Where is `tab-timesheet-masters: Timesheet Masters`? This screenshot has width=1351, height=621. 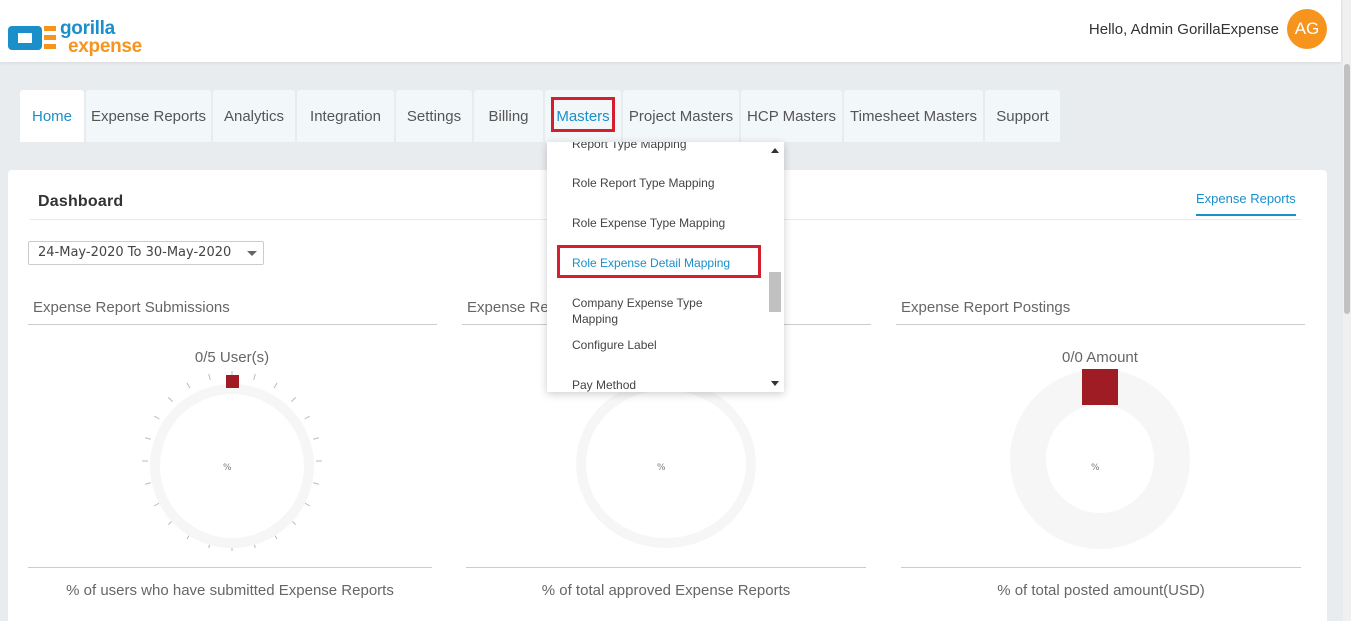 tab-timesheet-masters: Timesheet Masters is located at coordinates (913, 116).